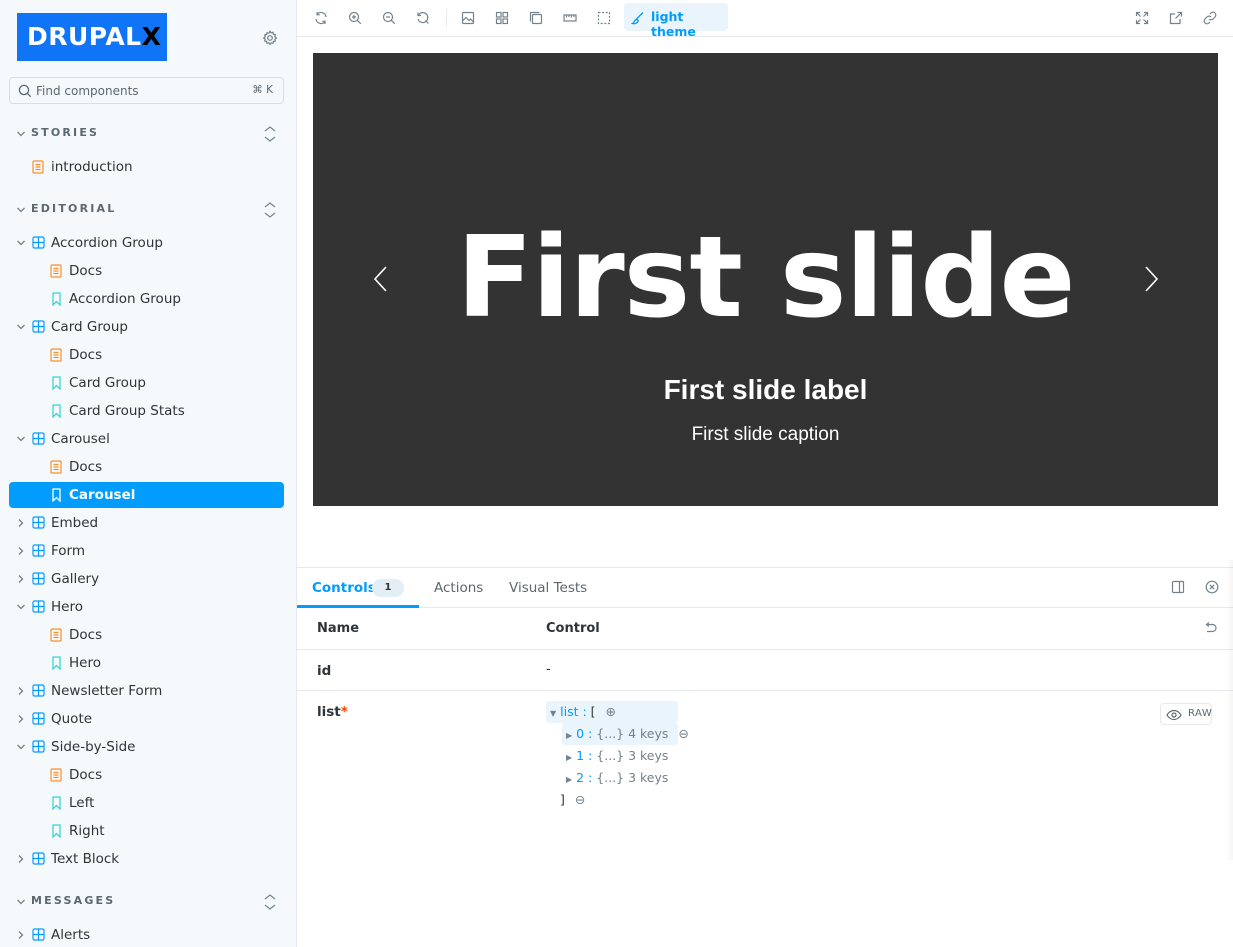 Image resolution: width=1233 pixels, height=947 pixels. I want to click on brand-logo: DRUPALX, so click(92, 37).